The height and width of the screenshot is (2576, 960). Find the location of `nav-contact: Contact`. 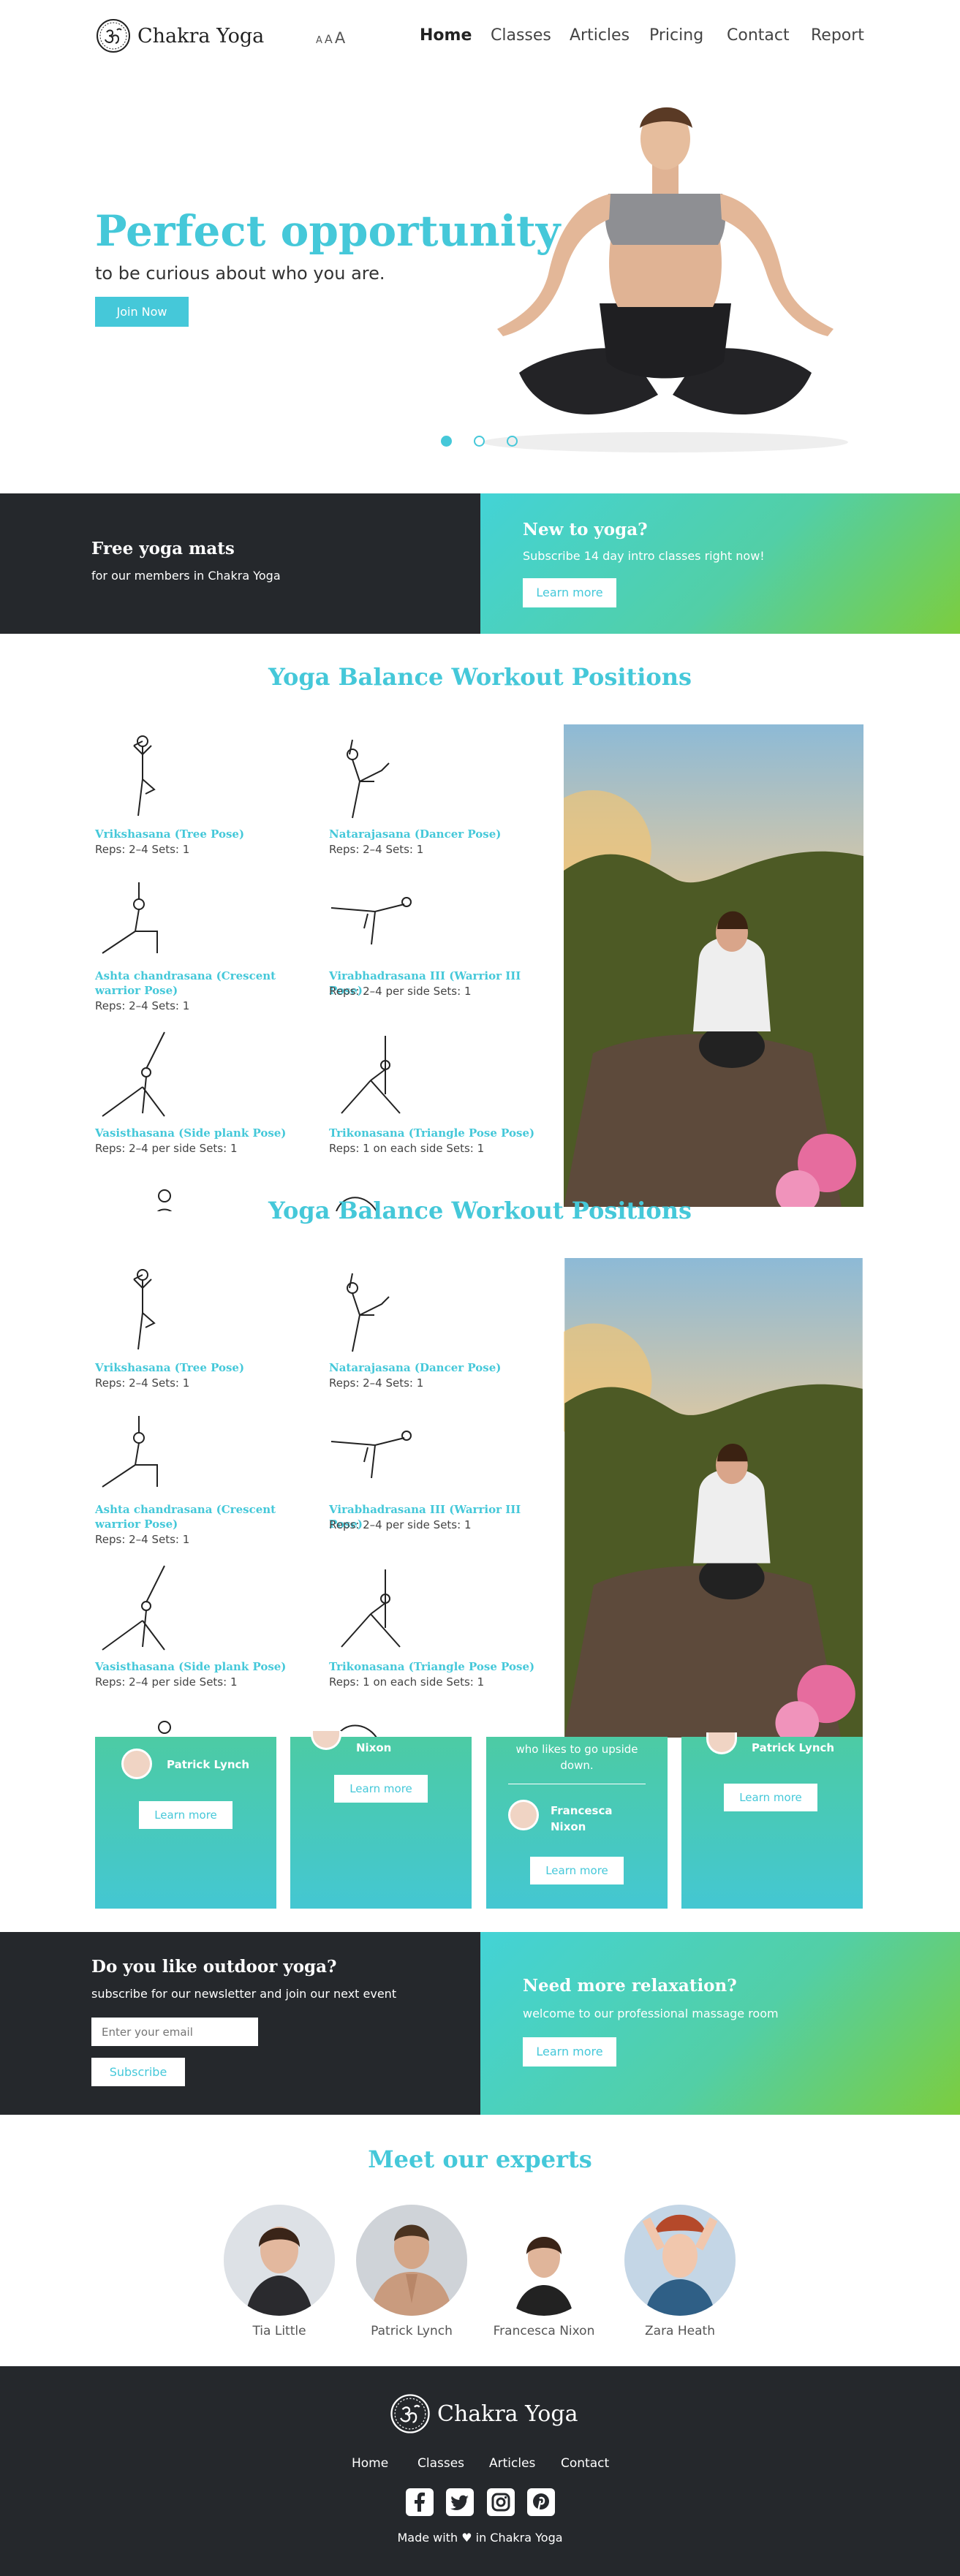

nav-contact: Contact is located at coordinates (758, 35).